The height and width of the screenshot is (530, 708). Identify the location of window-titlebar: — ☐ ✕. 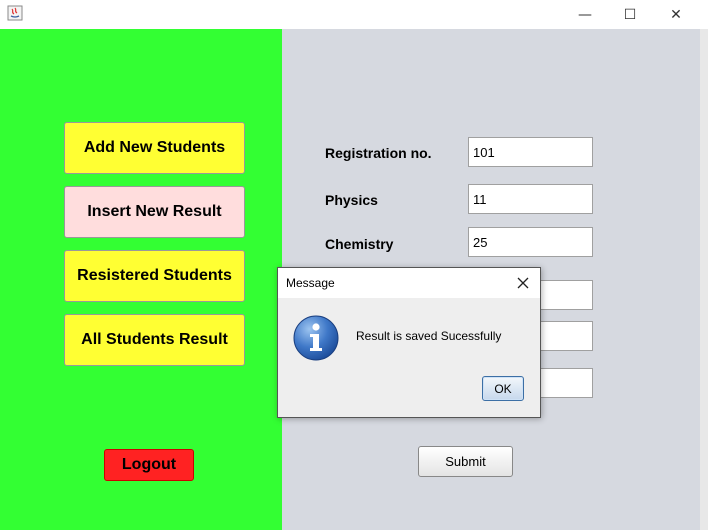
(354, 14).